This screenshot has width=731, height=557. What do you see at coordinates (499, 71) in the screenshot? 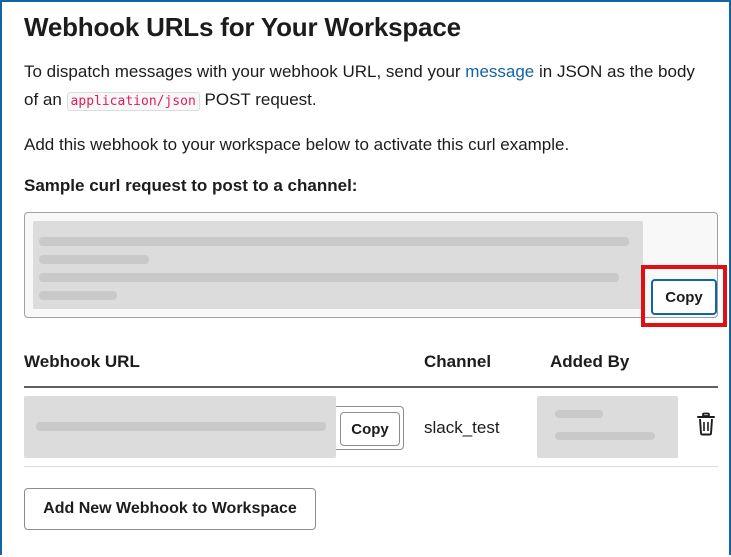
I see `message-link: message` at bounding box center [499, 71].